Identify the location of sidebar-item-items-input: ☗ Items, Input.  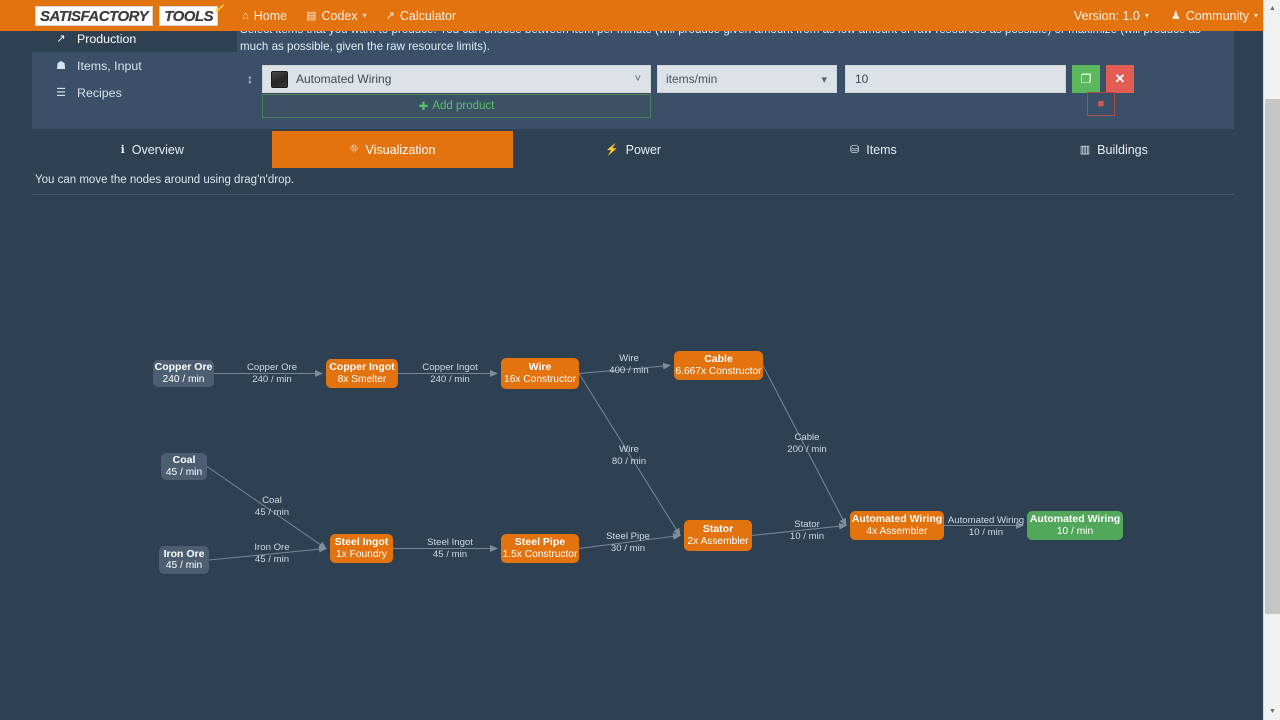
(134, 65).